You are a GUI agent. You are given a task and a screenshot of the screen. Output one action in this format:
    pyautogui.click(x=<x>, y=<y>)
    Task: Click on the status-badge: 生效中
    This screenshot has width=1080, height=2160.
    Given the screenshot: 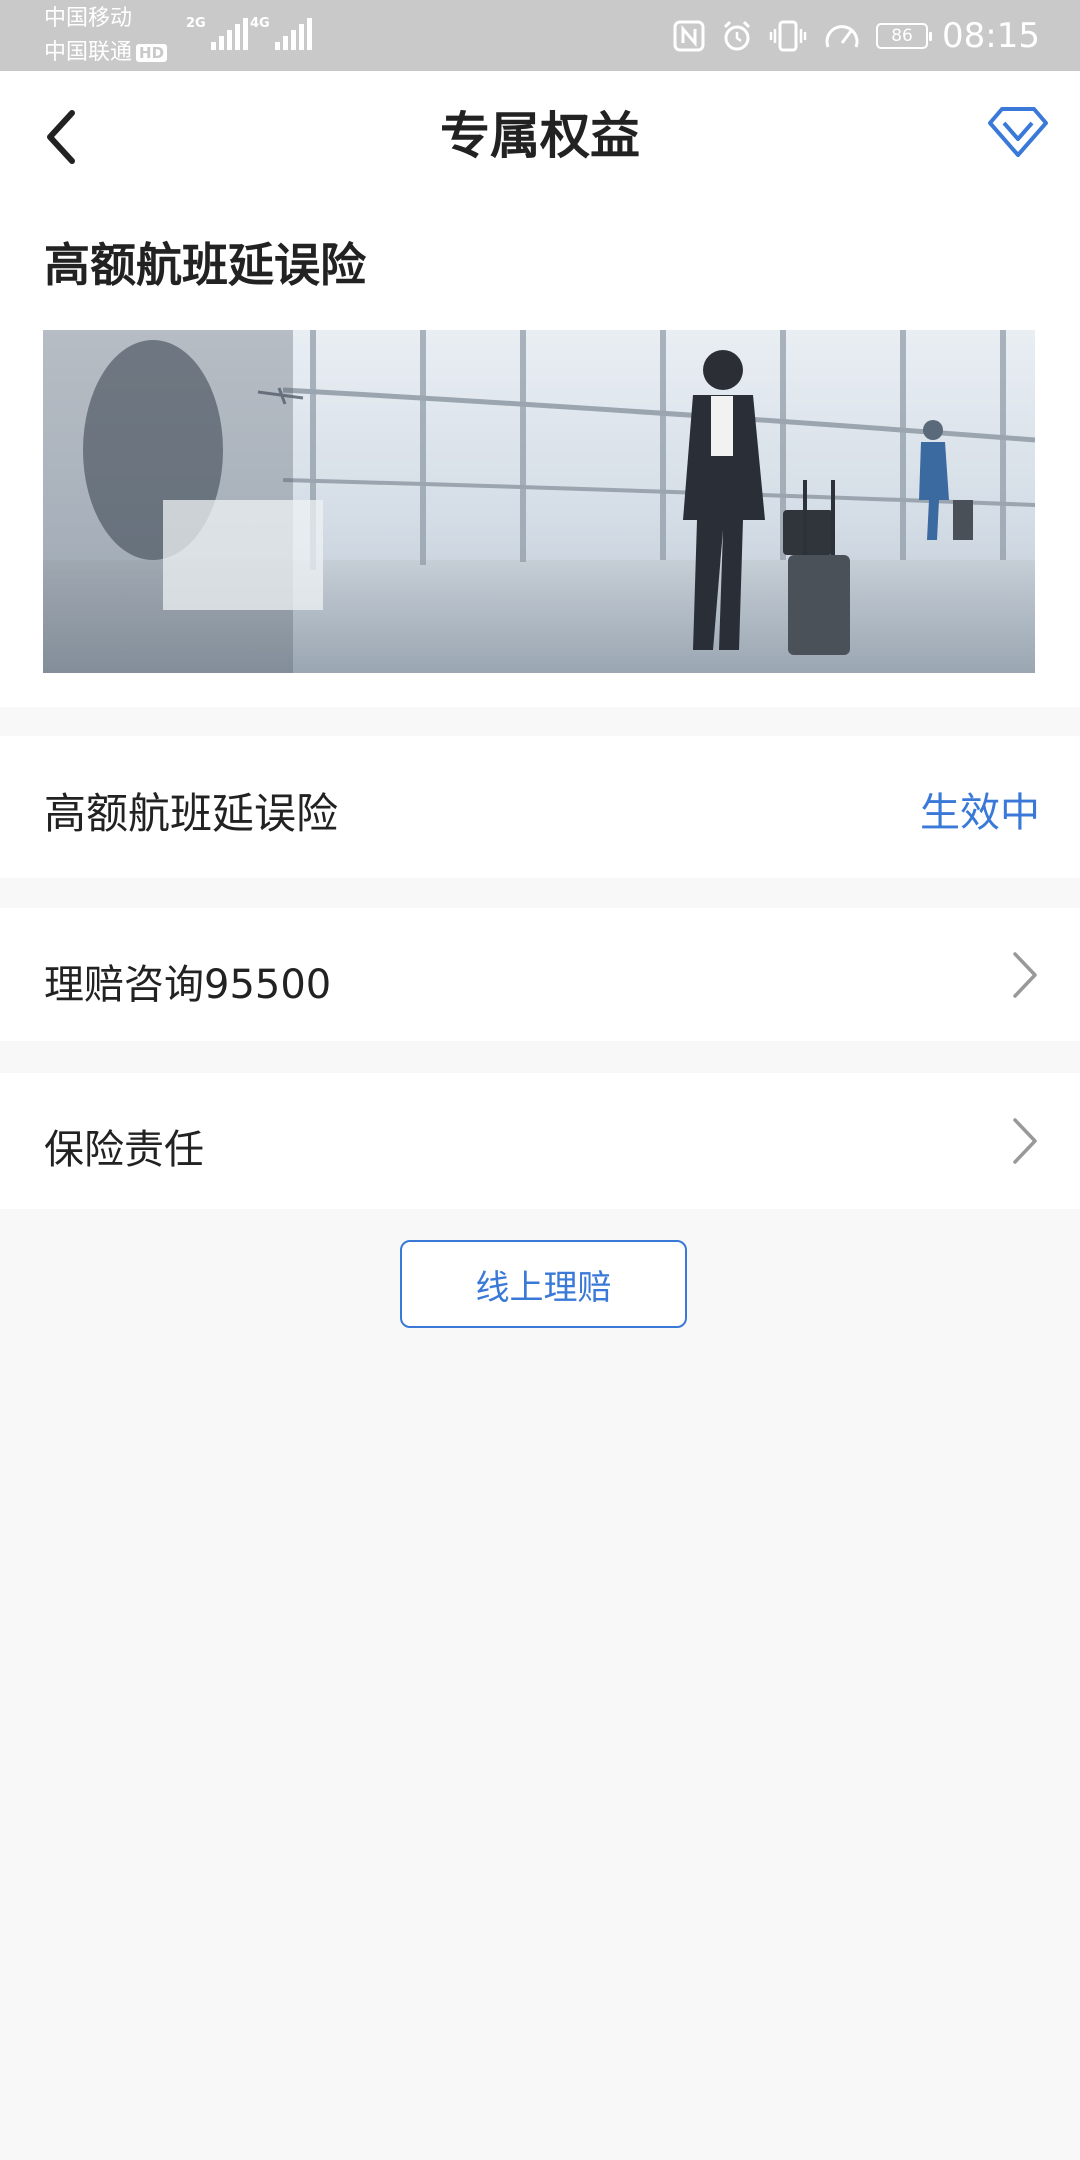 What is the action you would take?
    pyautogui.click(x=980, y=813)
    